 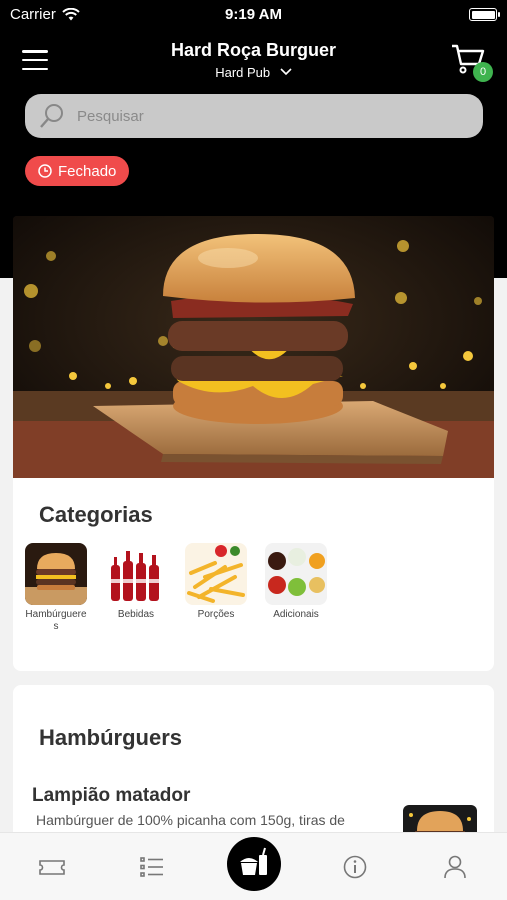 I want to click on category-label: Adicionais, so click(x=296, y=614).